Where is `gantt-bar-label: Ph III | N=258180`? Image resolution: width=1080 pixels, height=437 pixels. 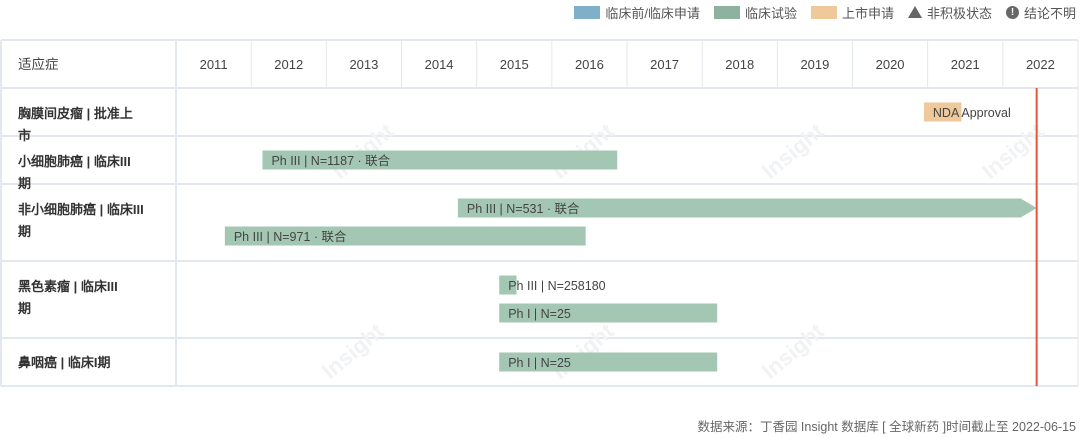
gantt-bar-label: Ph III | N=258180 is located at coordinates (556, 286).